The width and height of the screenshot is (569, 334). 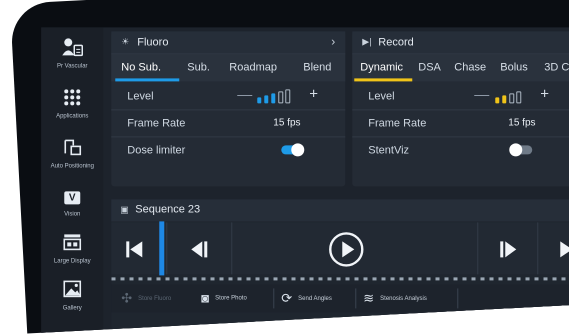 I want to click on stenosis-analysis-icon: ≋, so click(x=369, y=298).